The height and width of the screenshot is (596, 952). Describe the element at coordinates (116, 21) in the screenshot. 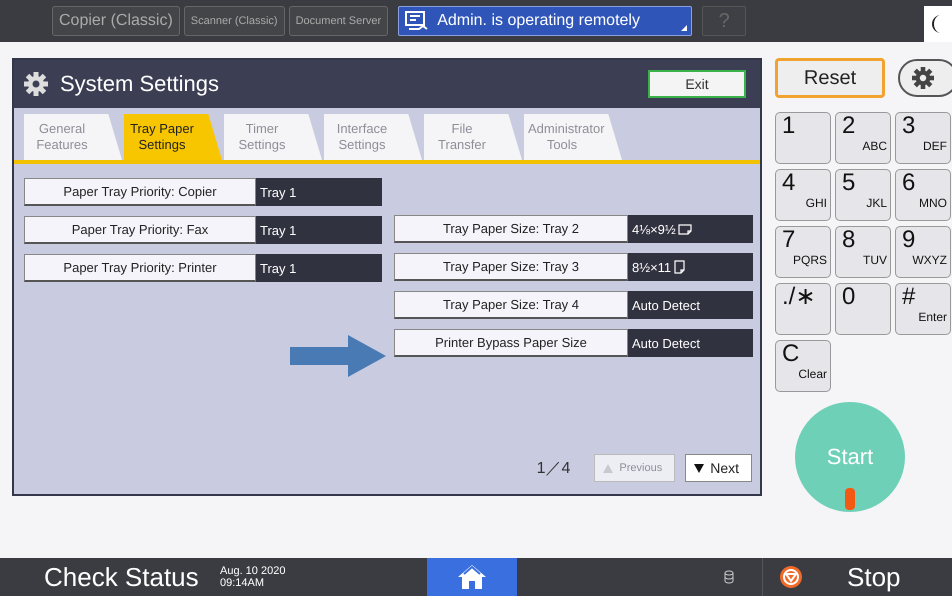

I see `app-tab: Copier (Classic)` at that location.